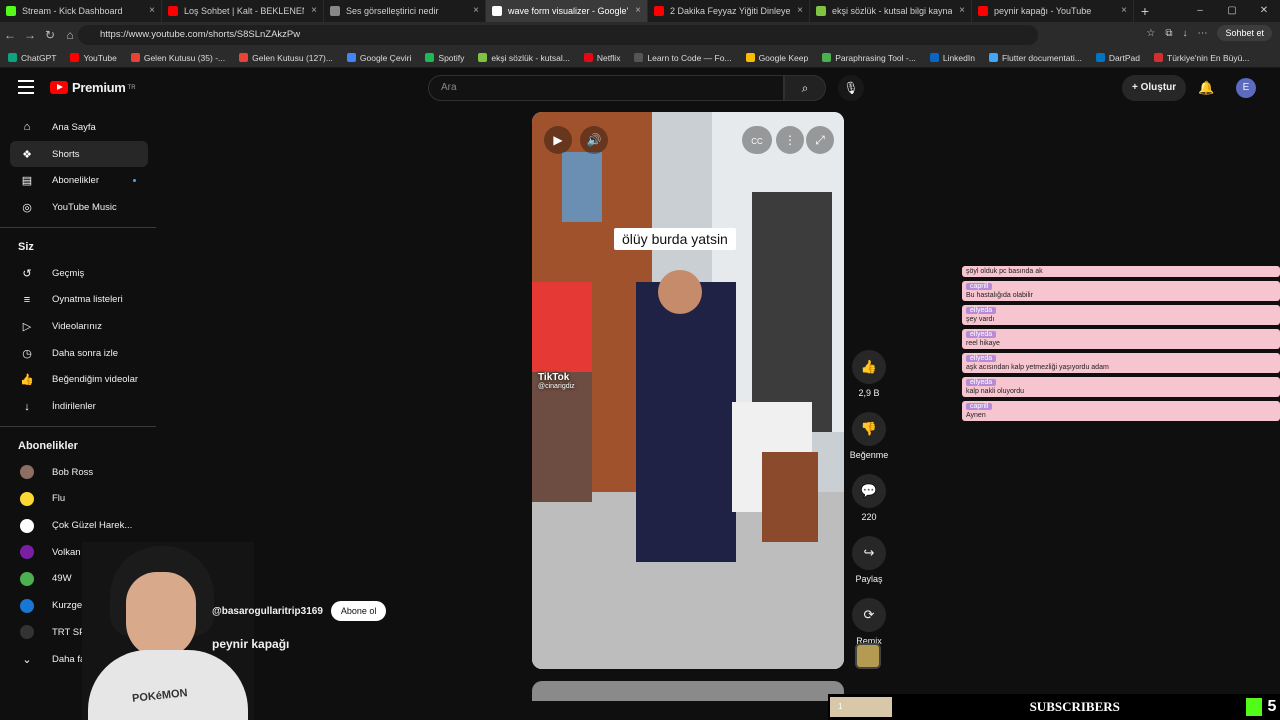  Describe the element at coordinates (70, 35) in the screenshot. I see `home-icon: ⌂` at that location.